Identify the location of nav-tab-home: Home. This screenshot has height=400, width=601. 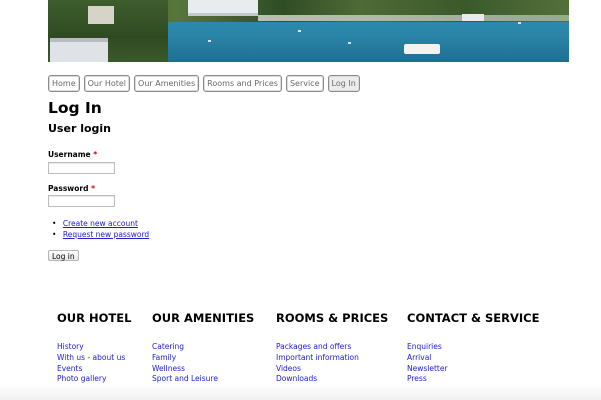
(64, 83).